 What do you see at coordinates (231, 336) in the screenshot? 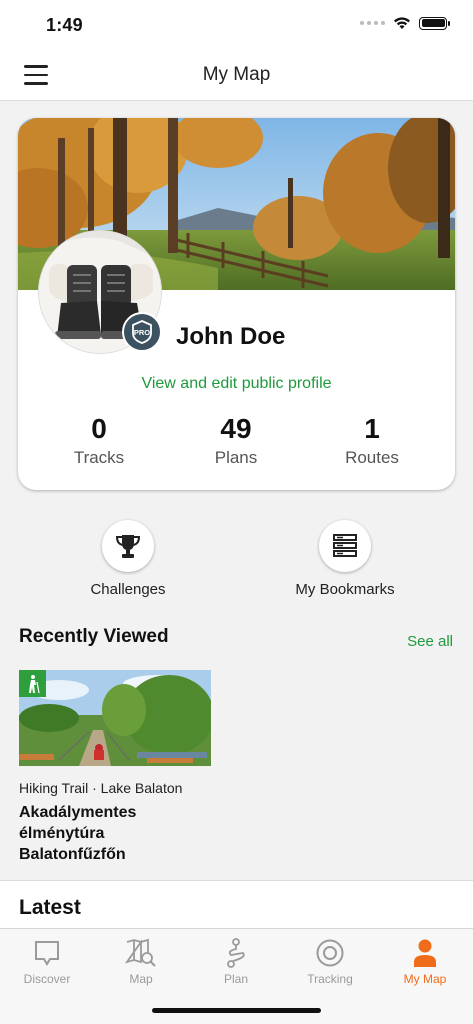
I see `user-name: John Doe` at bounding box center [231, 336].